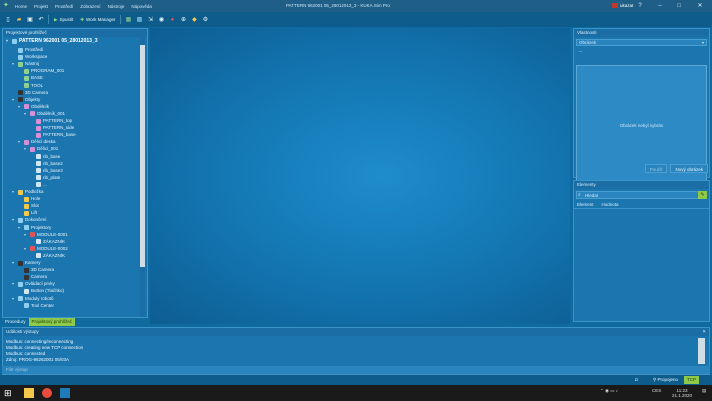 Image resolution: width=712 pixels, height=401 pixels. What do you see at coordinates (609, 390) in the screenshot?
I see `tray-icons: ⌃ ◉ ▭ ♪` at bounding box center [609, 390].